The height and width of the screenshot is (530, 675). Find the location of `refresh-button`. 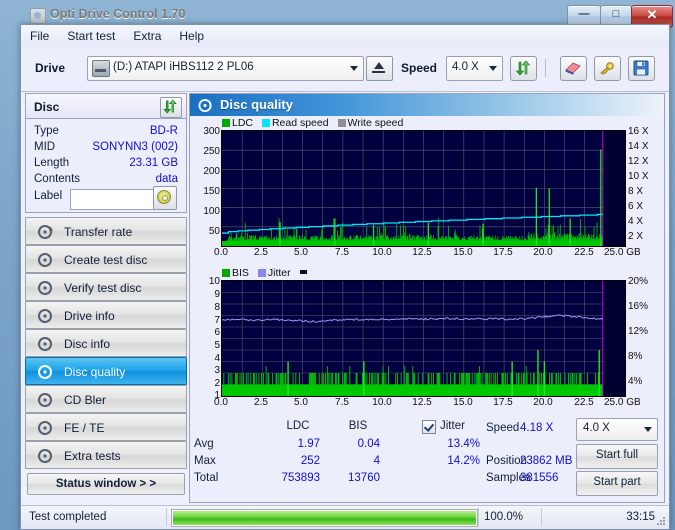

refresh-button is located at coordinates (523, 68).